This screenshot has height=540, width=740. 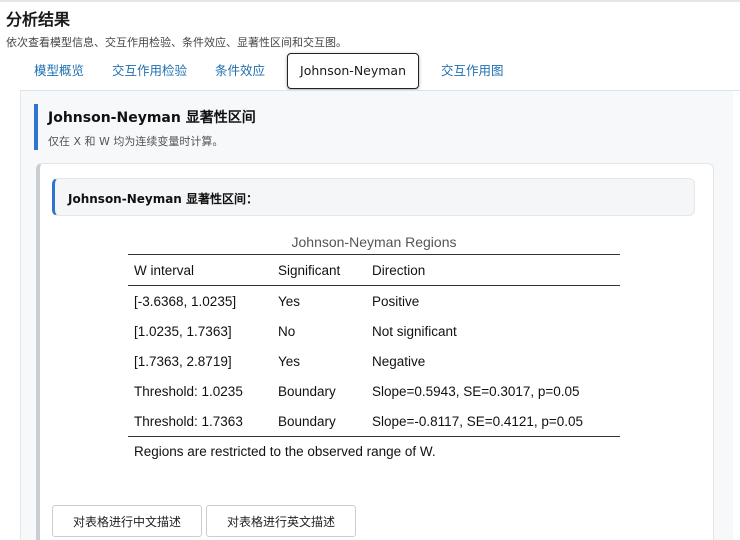 I want to click on cell-w-interval: [1.0235, 1.7363], so click(x=183, y=331).